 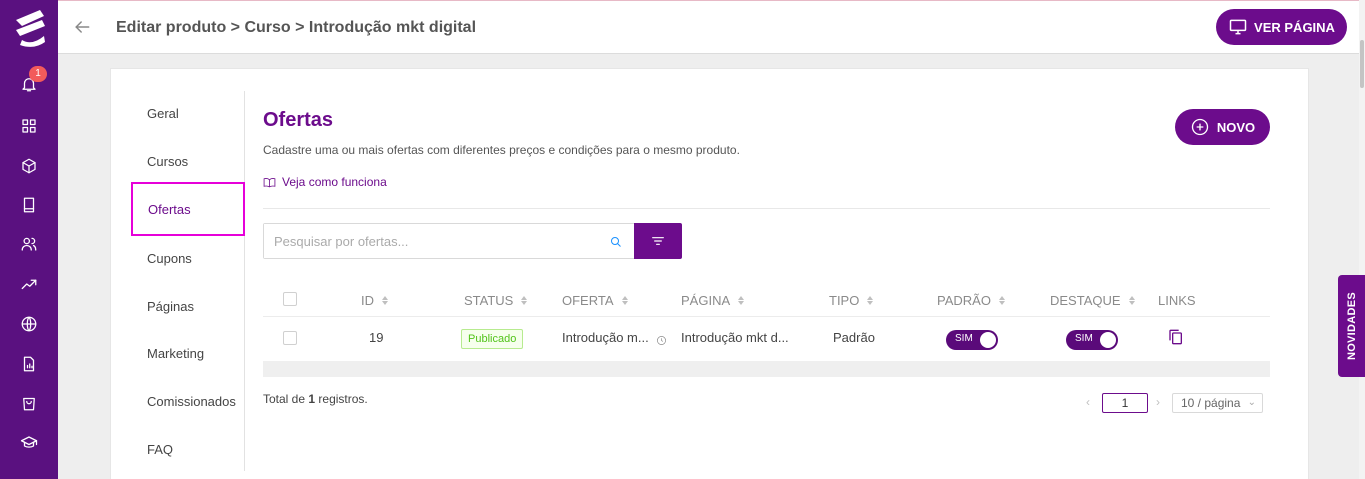 What do you see at coordinates (269, 182) in the screenshot?
I see `open-book-icon` at bounding box center [269, 182].